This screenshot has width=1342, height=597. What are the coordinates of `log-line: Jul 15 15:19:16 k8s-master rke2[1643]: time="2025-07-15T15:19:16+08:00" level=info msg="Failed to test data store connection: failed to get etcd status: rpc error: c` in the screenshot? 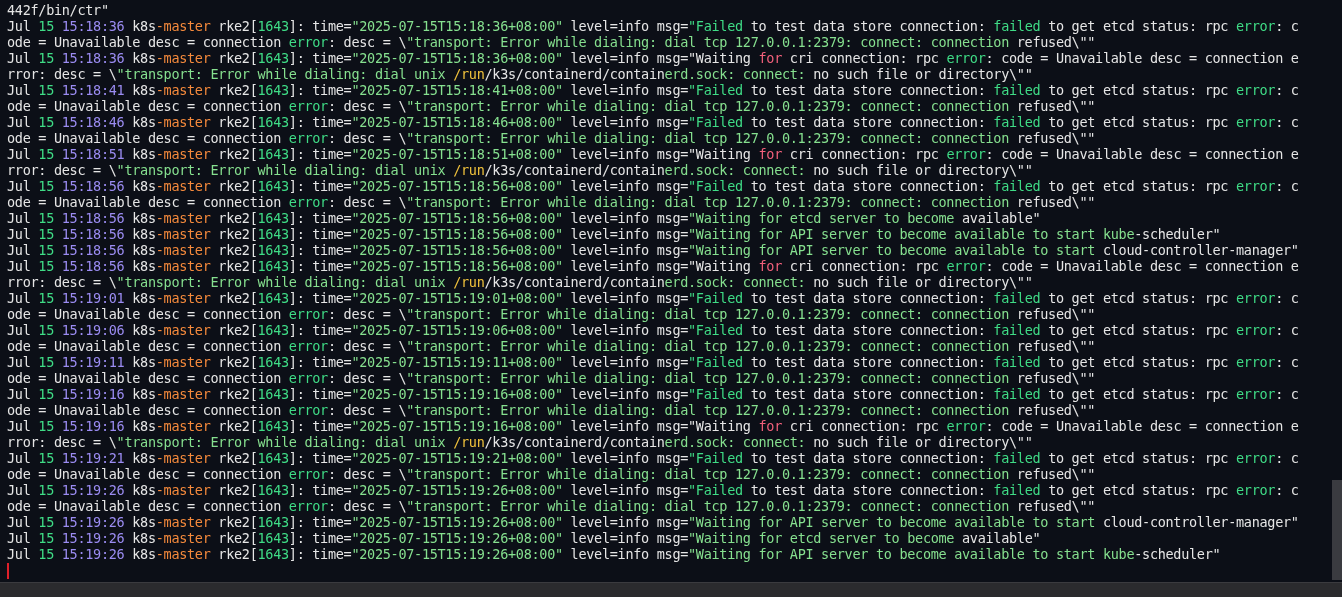 It's located at (653, 394).